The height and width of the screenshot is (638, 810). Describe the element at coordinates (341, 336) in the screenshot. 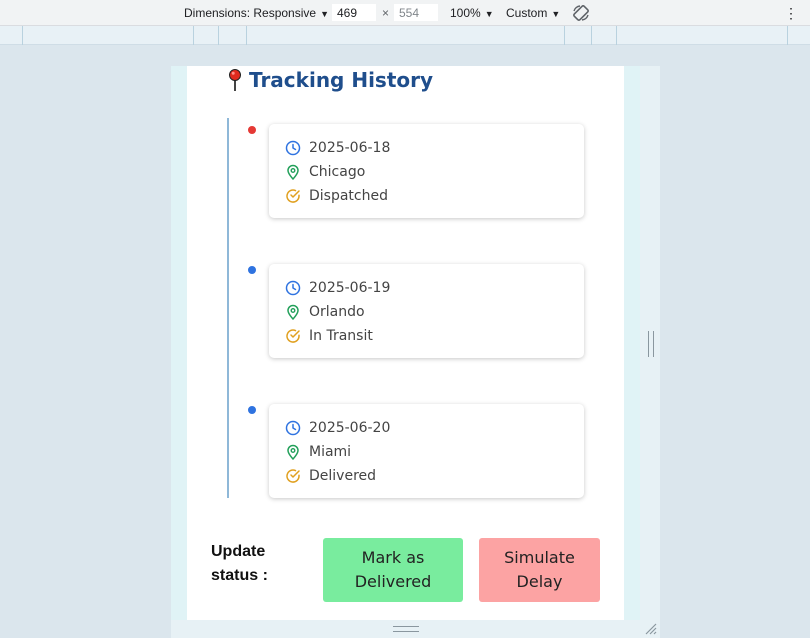

I see `event-status: In Transit` at that location.